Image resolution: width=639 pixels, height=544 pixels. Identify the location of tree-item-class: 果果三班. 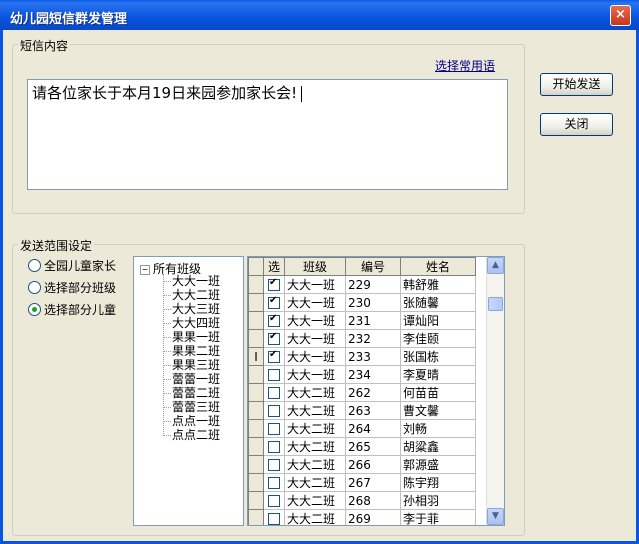
(196, 365).